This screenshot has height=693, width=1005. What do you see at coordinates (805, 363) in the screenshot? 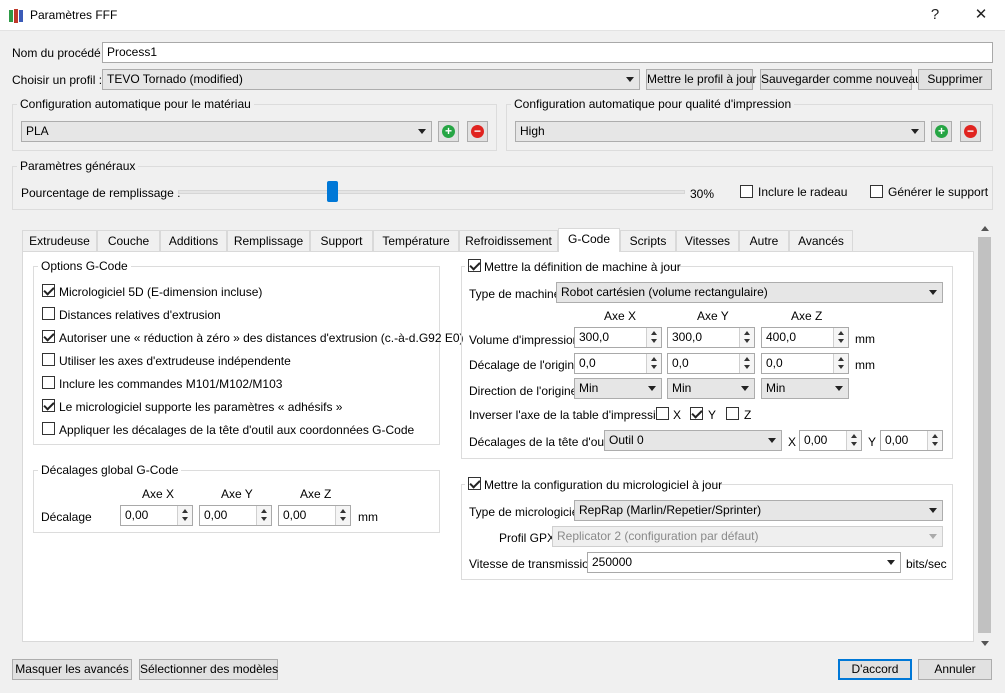
I see `origin-offset-z-spinbox: 0,0` at bounding box center [805, 363].